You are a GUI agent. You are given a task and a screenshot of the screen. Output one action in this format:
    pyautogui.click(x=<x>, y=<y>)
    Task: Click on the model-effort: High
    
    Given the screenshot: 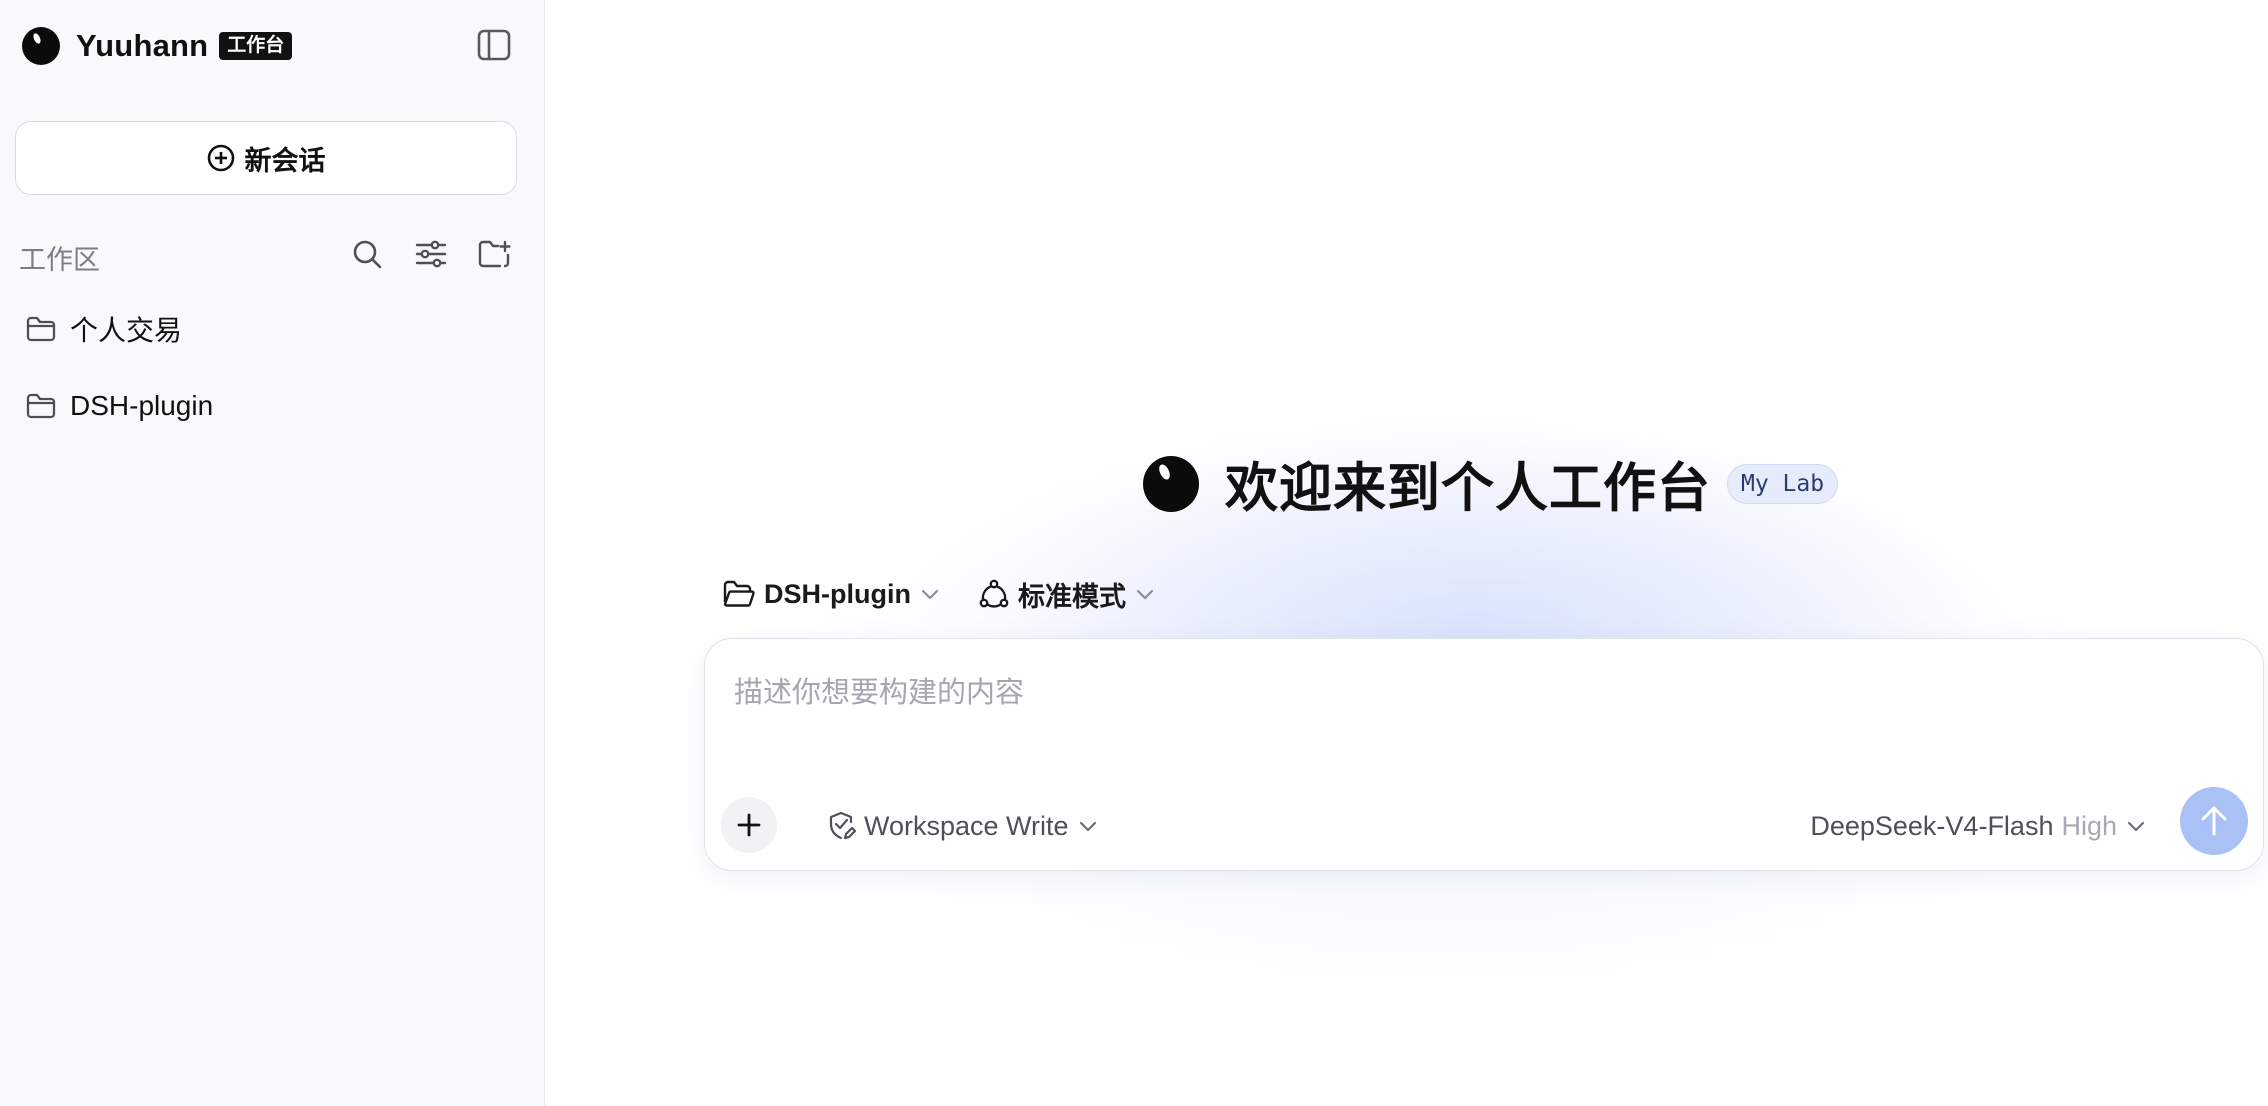 What is the action you would take?
    pyautogui.click(x=2089, y=825)
    